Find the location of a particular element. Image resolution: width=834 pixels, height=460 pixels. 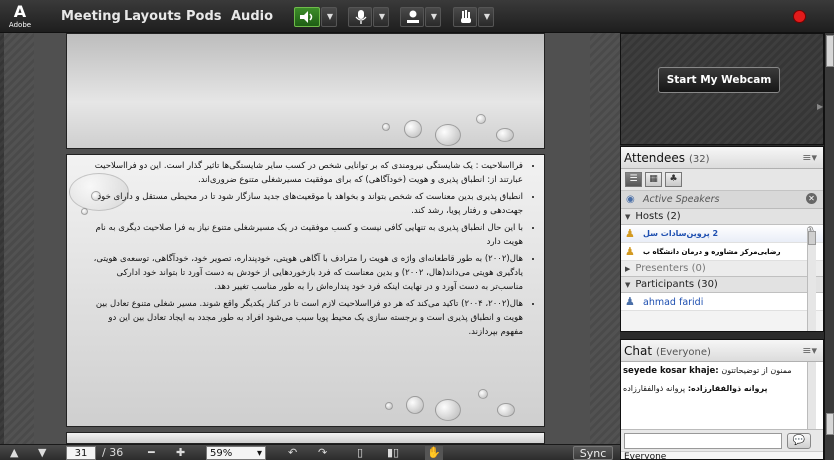

attendees-title: Attendees is located at coordinates (655, 158).